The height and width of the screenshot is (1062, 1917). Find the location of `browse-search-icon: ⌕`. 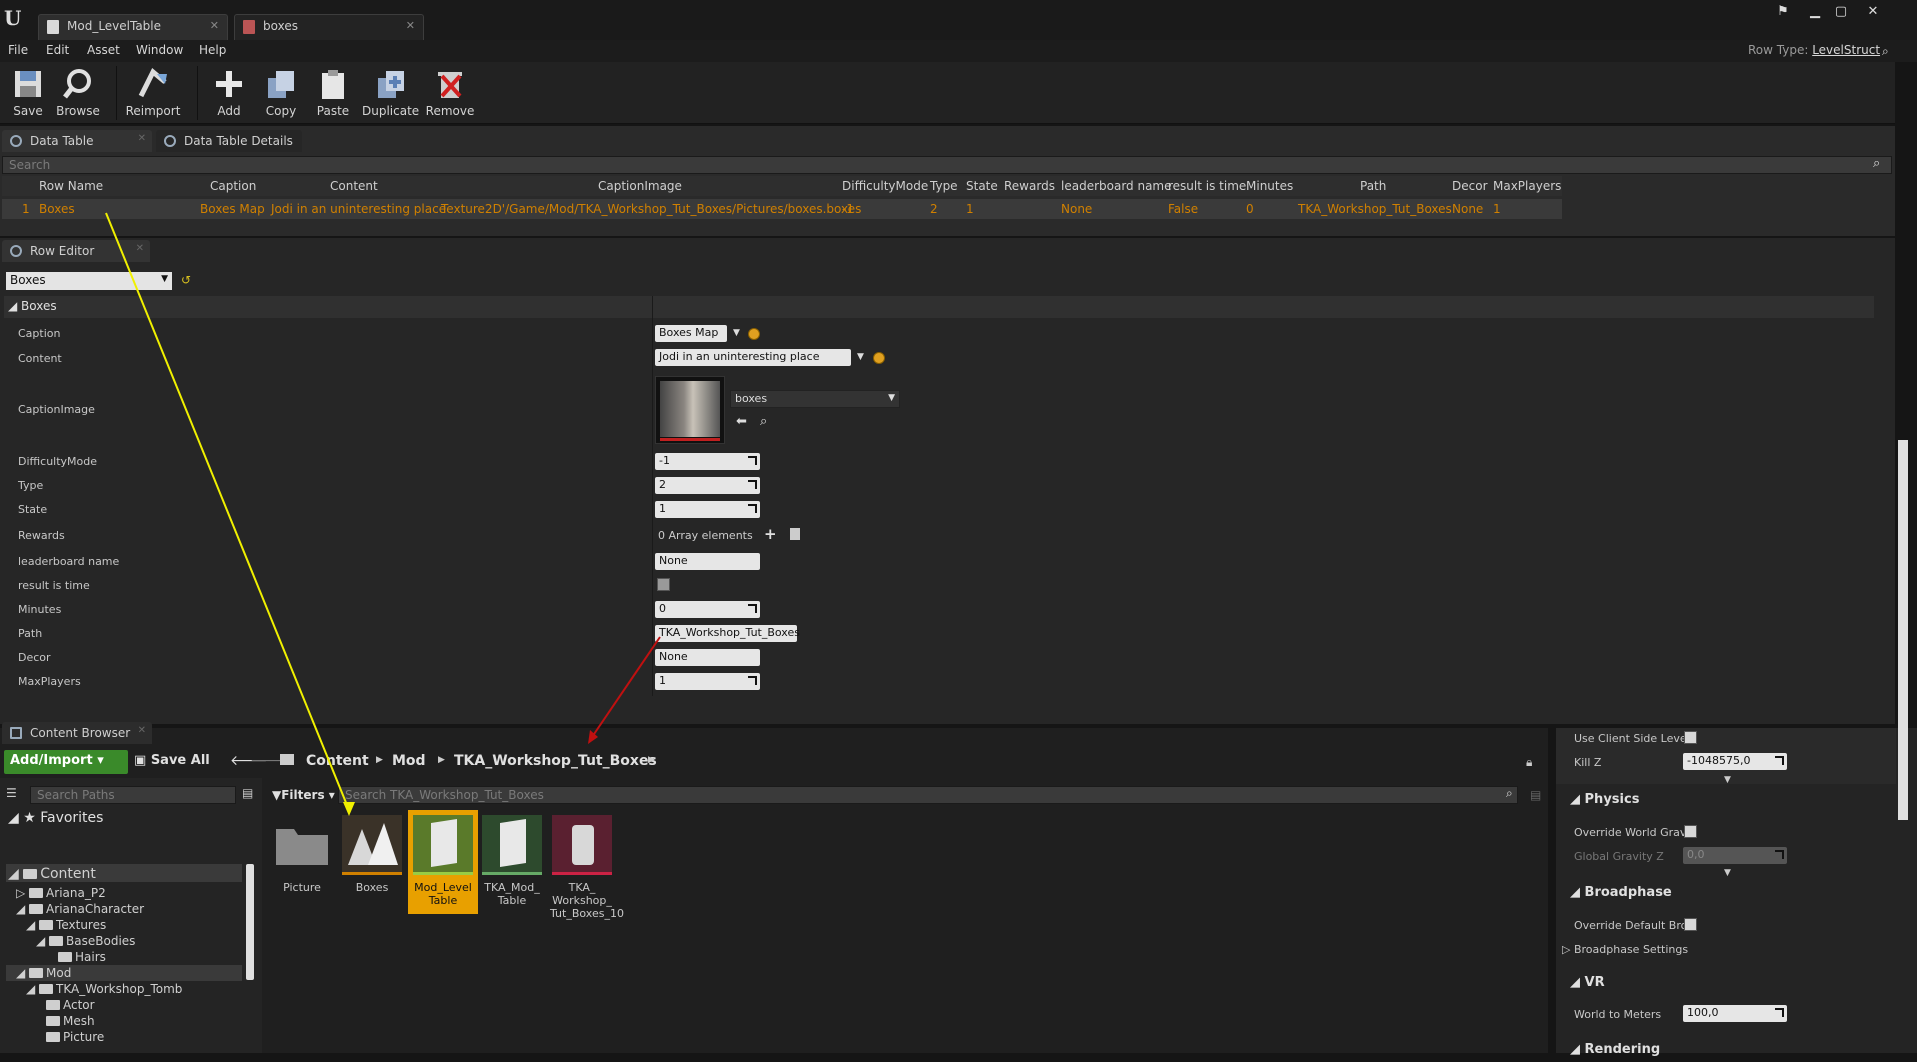

browse-search-icon: ⌕ is located at coordinates (763, 421).